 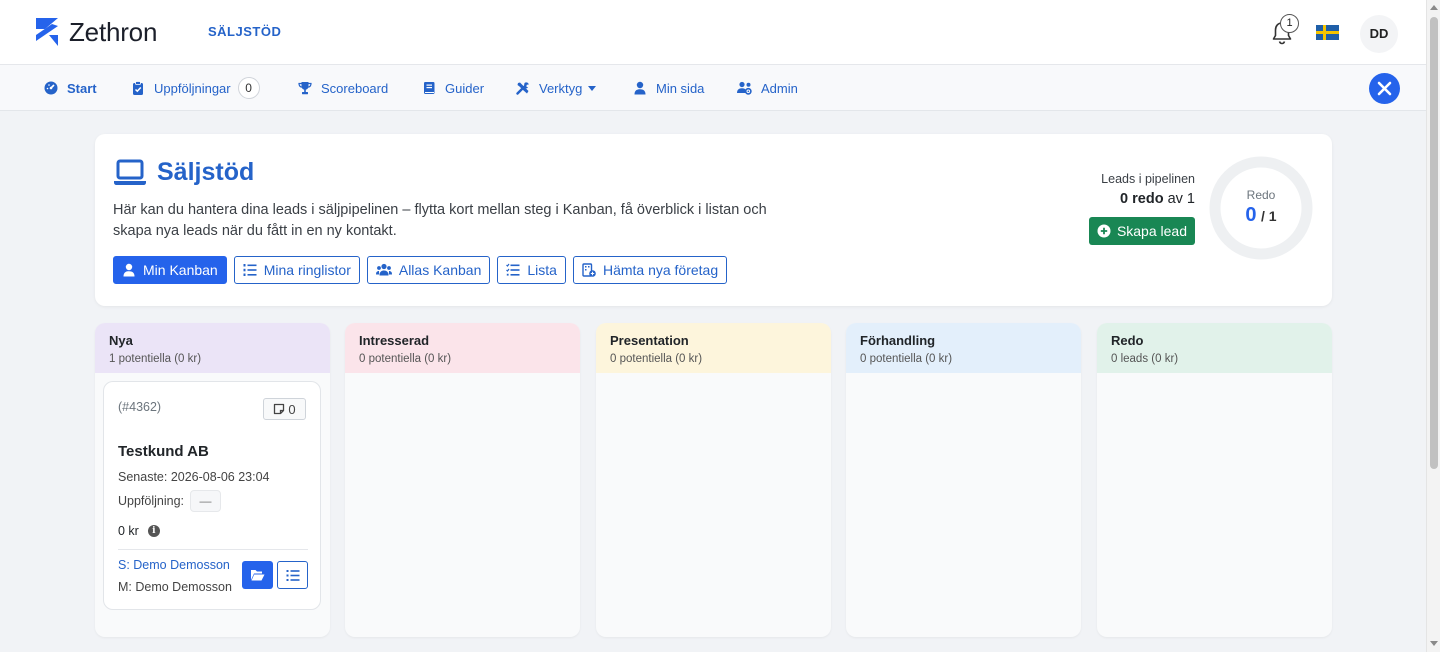 I want to click on followup-value: —, so click(x=206, y=501).